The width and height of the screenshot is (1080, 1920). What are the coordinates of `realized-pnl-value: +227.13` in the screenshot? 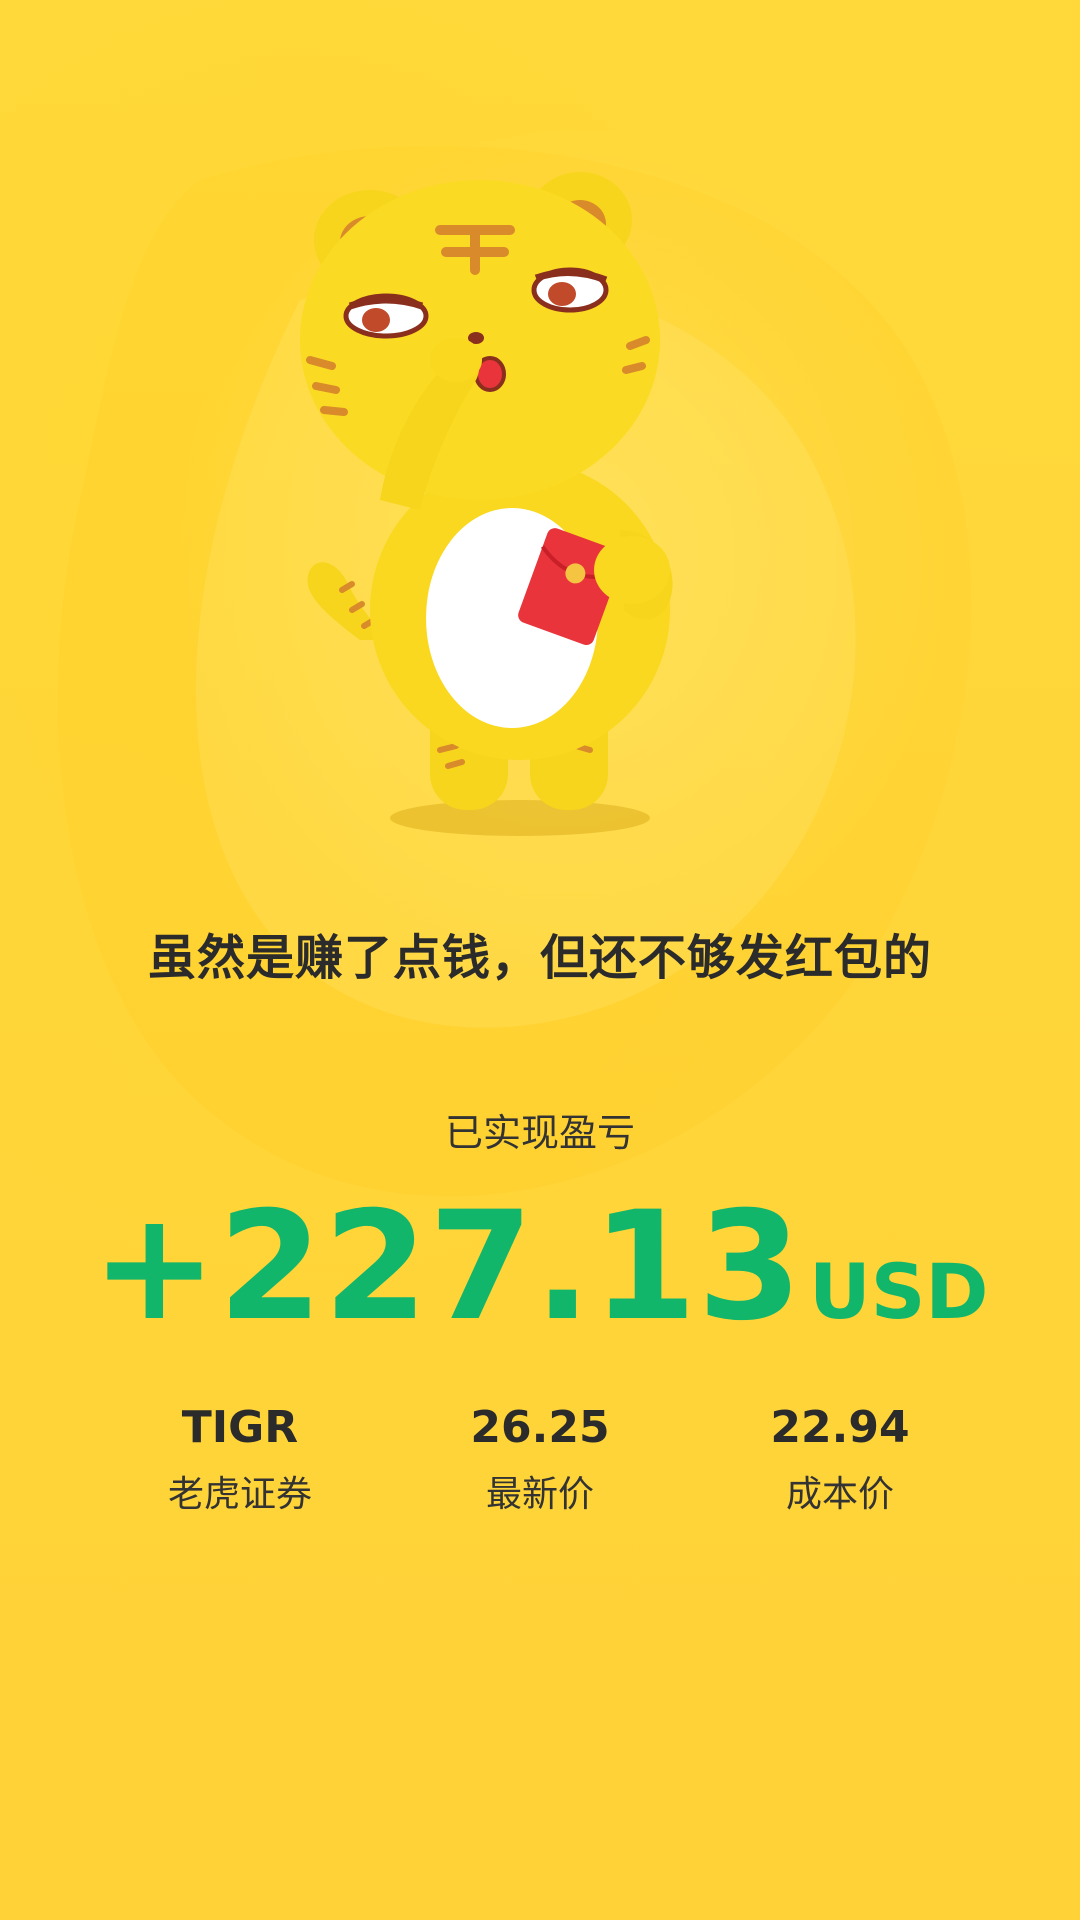 It's located at (447, 1267).